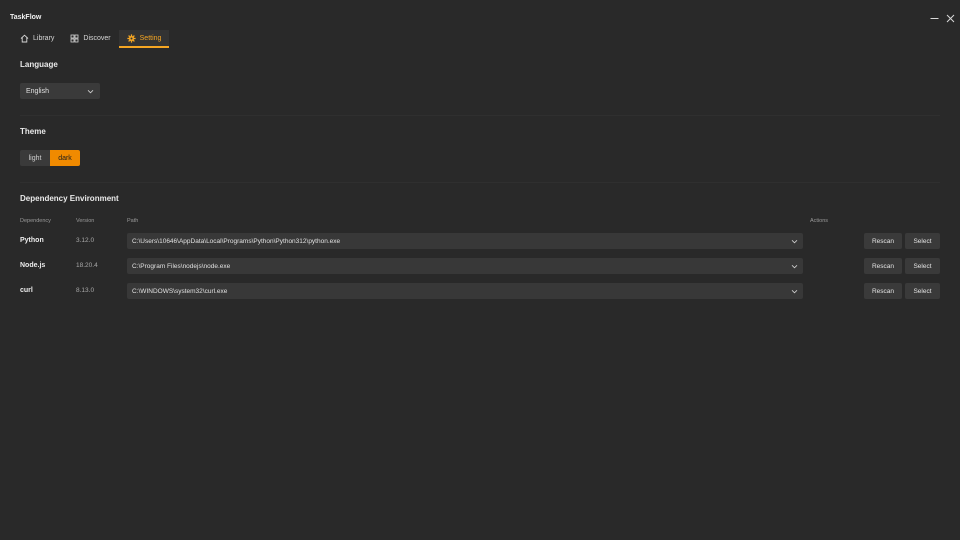 The height and width of the screenshot is (540, 960). I want to click on title-bar: TaskFlow, so click(480, 14).